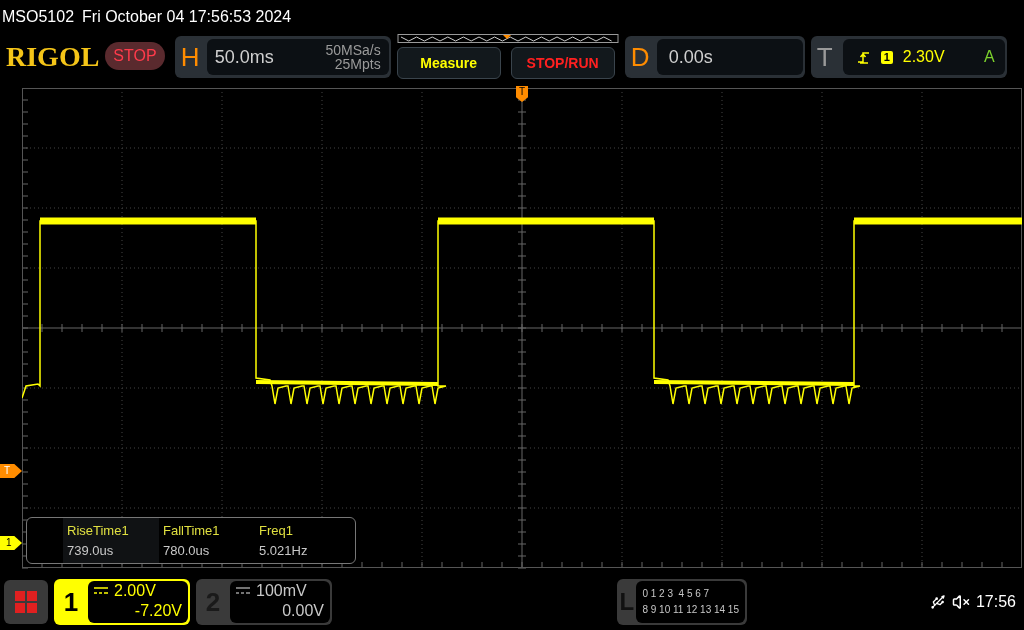 Image resolution: width=1024 pixels, height=630 pixels. Describe the element at coordinates (714, 57) in the screenshot. I see `delay-panel: D 0.00s` at that location.